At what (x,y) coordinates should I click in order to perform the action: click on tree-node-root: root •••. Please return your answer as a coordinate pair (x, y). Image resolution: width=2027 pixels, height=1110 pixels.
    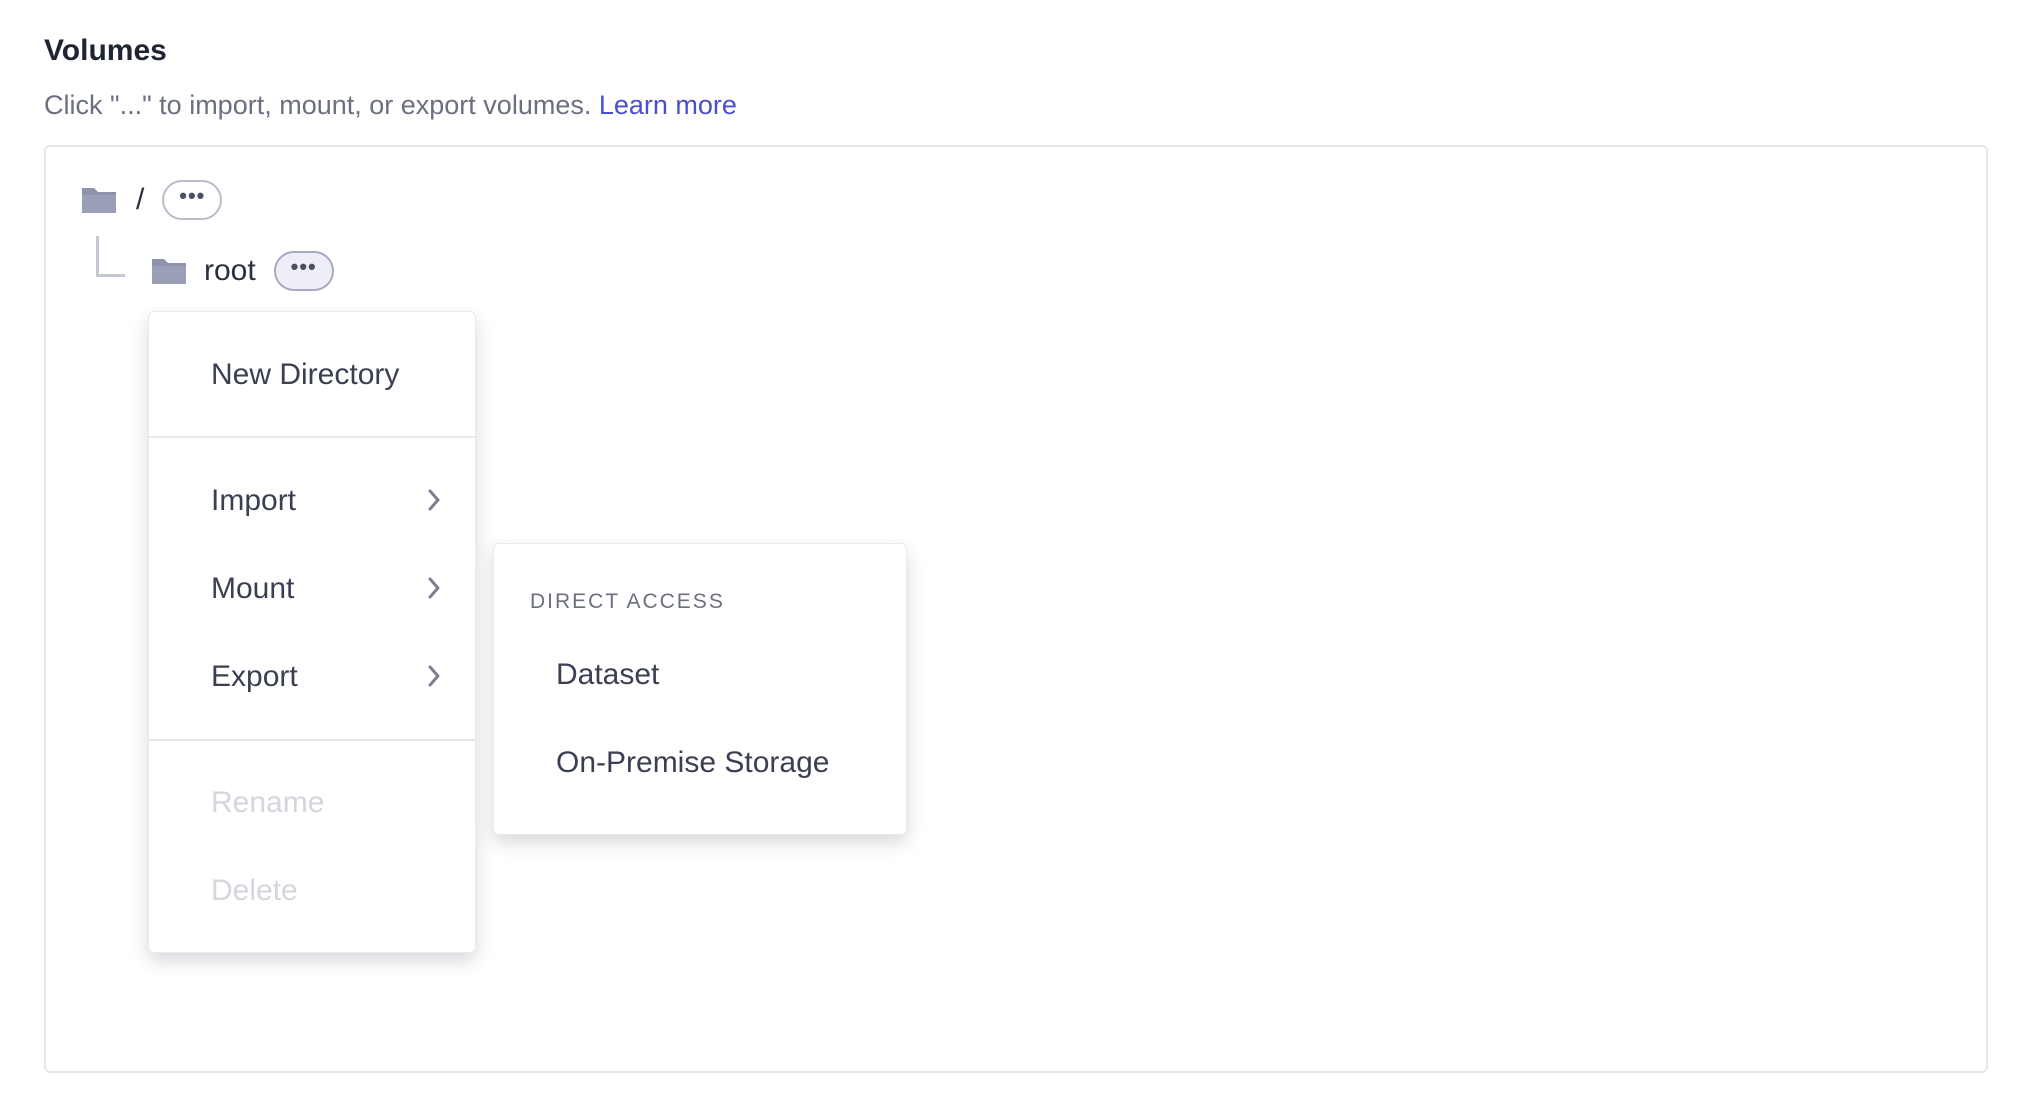
    Looking at the image, I should click on (242, 271).